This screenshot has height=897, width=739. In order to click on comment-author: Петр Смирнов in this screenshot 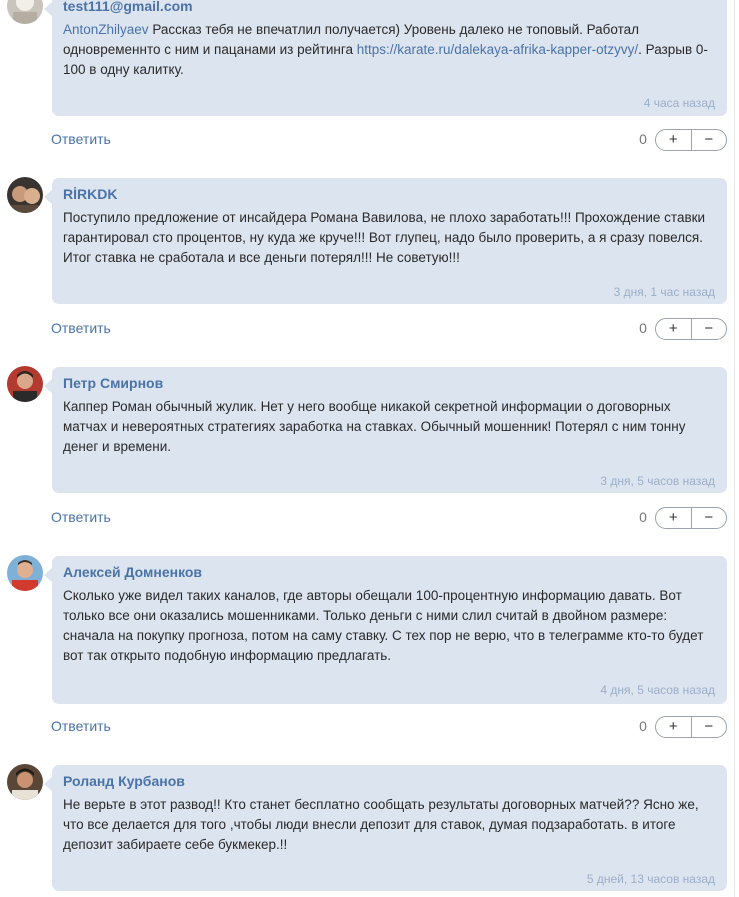, I will do `click(113, 383)`.